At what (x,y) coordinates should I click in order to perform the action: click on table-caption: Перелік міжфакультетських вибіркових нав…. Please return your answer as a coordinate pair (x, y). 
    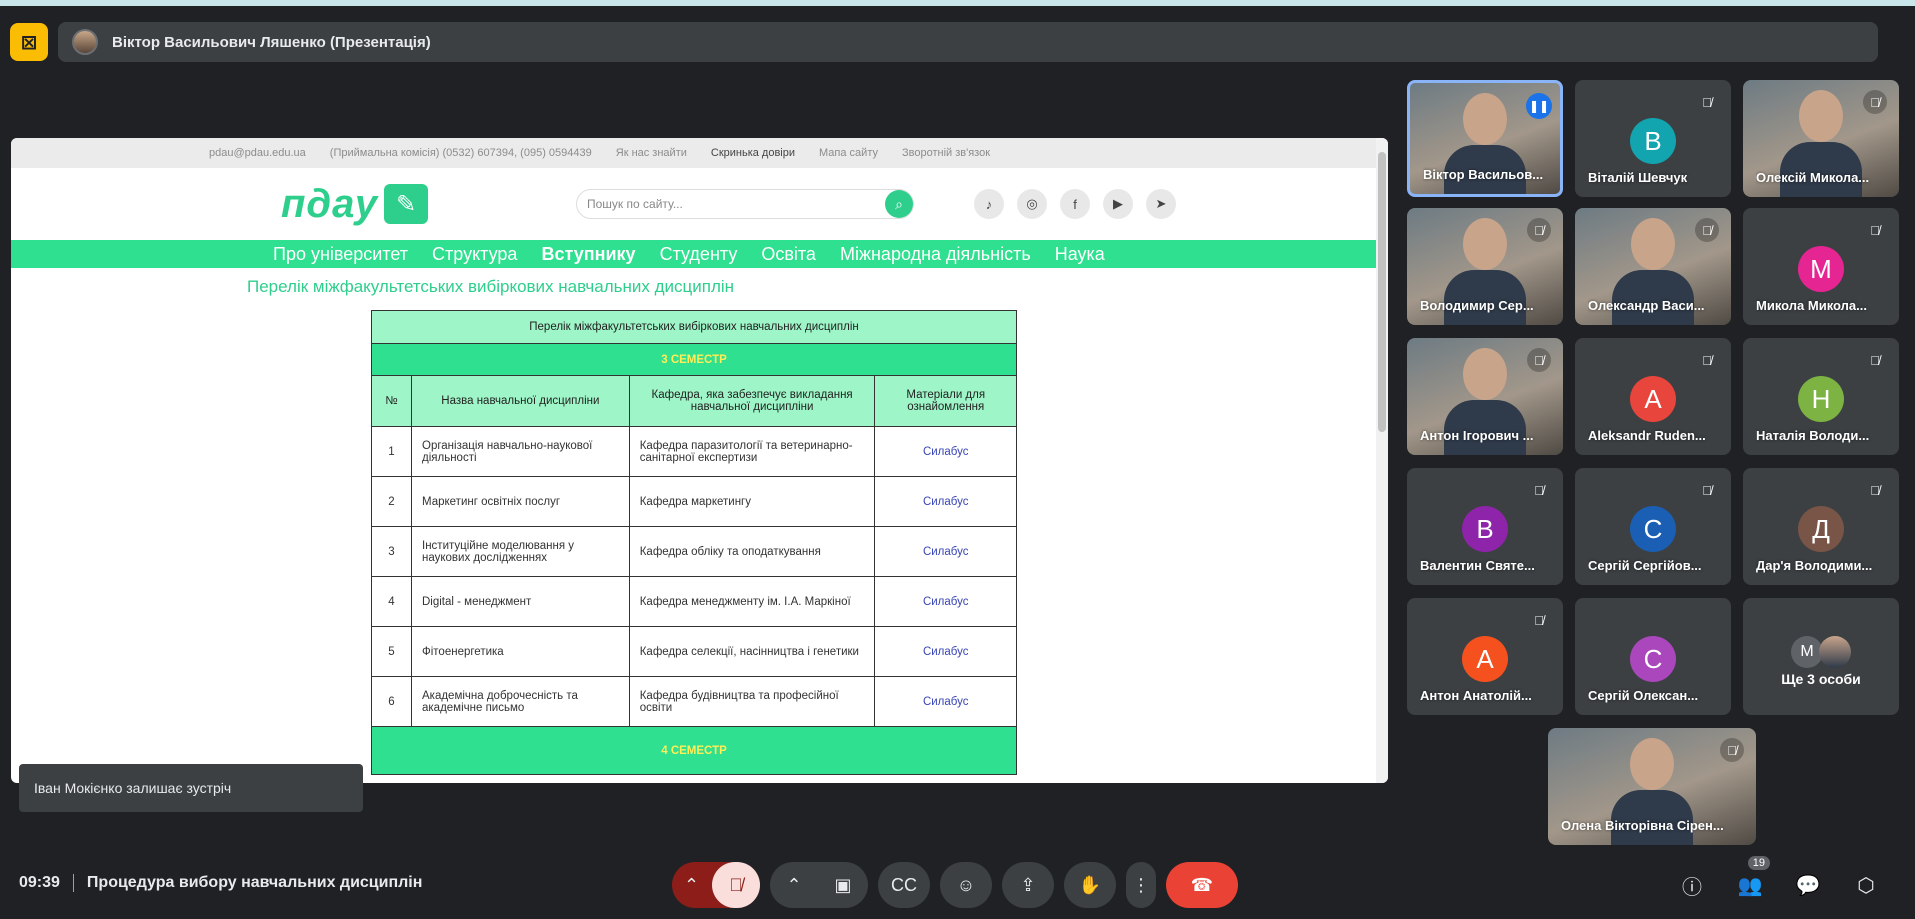
    Looking at the image, I should click on (694, 327).